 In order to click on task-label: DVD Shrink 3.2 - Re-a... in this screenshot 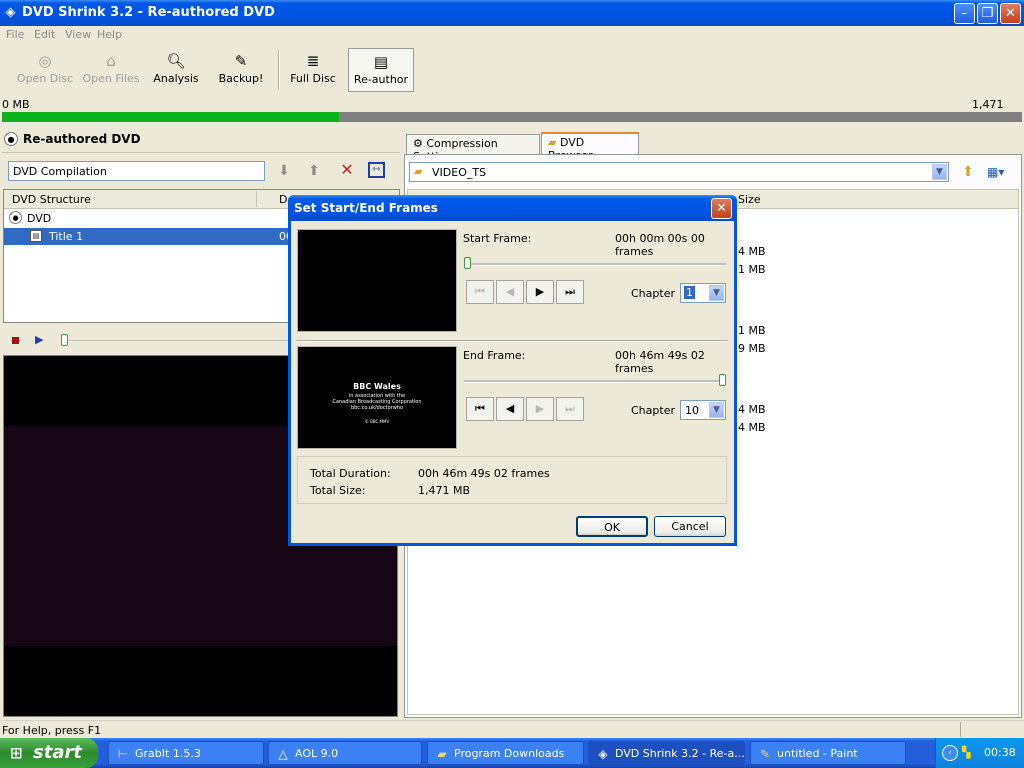, I will do `click(680, 753)`.